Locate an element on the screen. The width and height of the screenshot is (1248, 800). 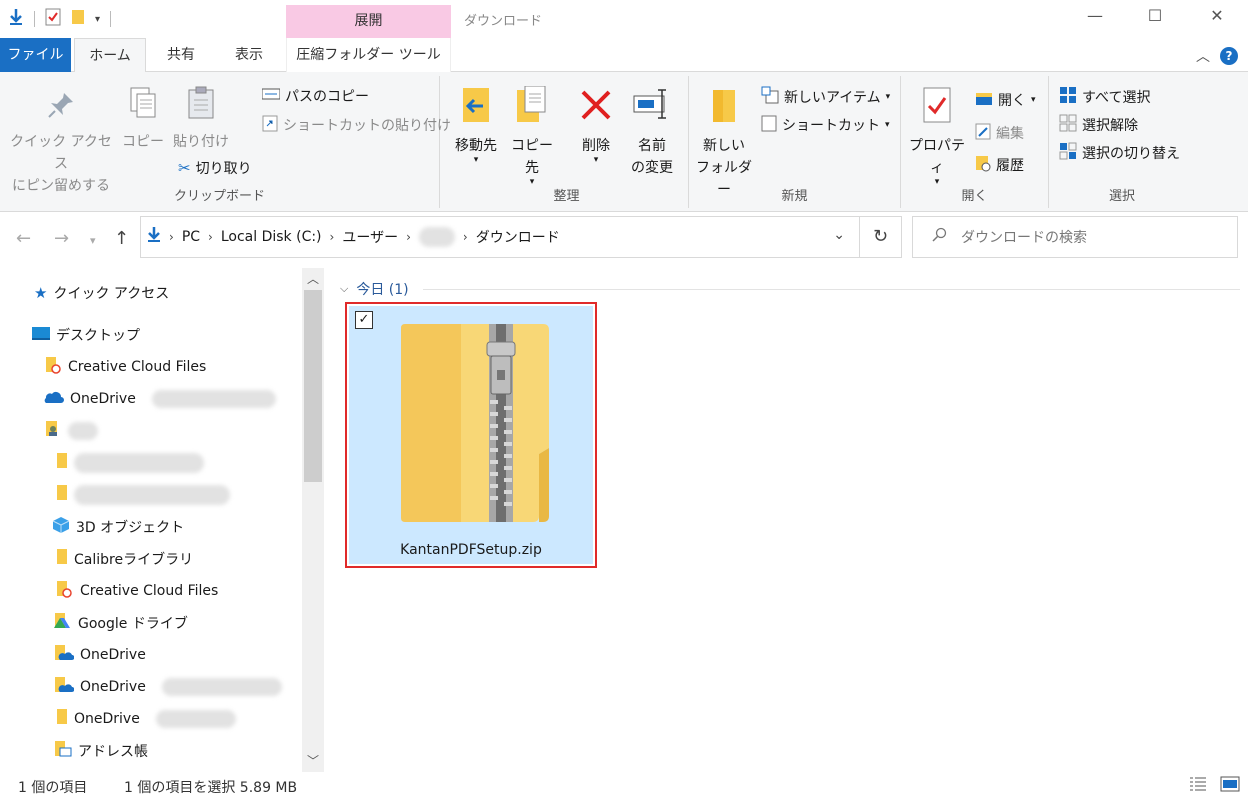
sidebar-item-creative-cloud-files: Creative Cloud Files is located at coordinates (125, 367).